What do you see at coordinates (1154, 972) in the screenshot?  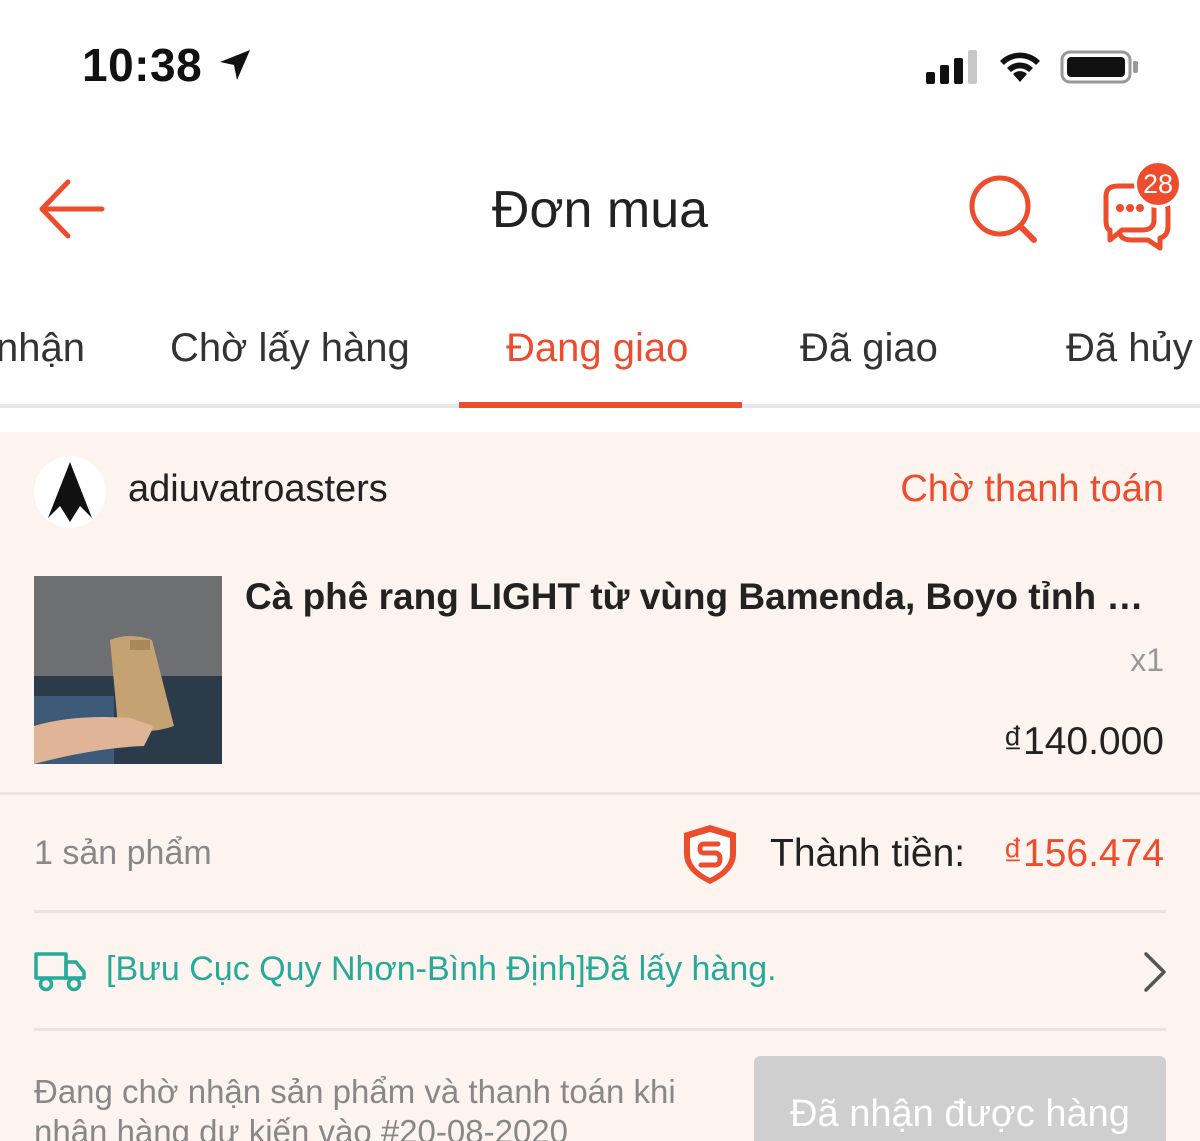 I see `chevron-right-icon` at bounding box center [1154, 972].